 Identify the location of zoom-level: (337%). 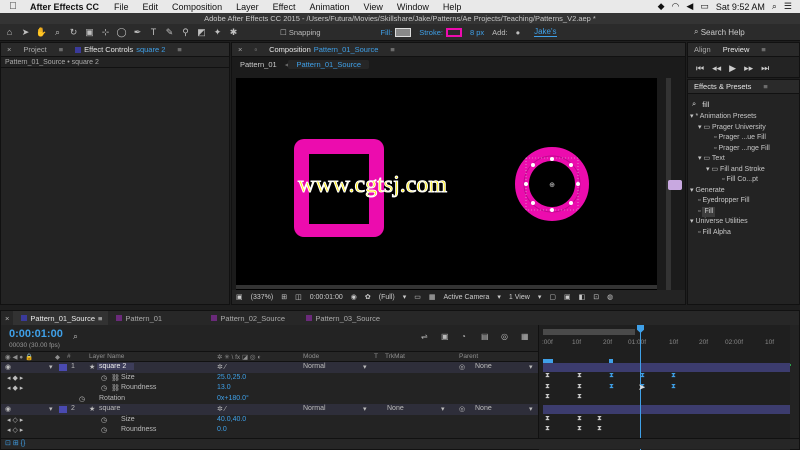
(262, 297).